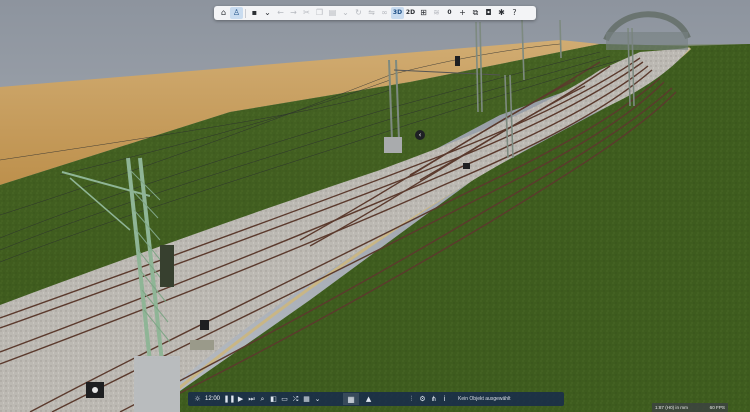 The image size is (750, 412). Describe the element at coordinates (262, 399) in the screenshot. I see `search-icon: ⌕` at that location.